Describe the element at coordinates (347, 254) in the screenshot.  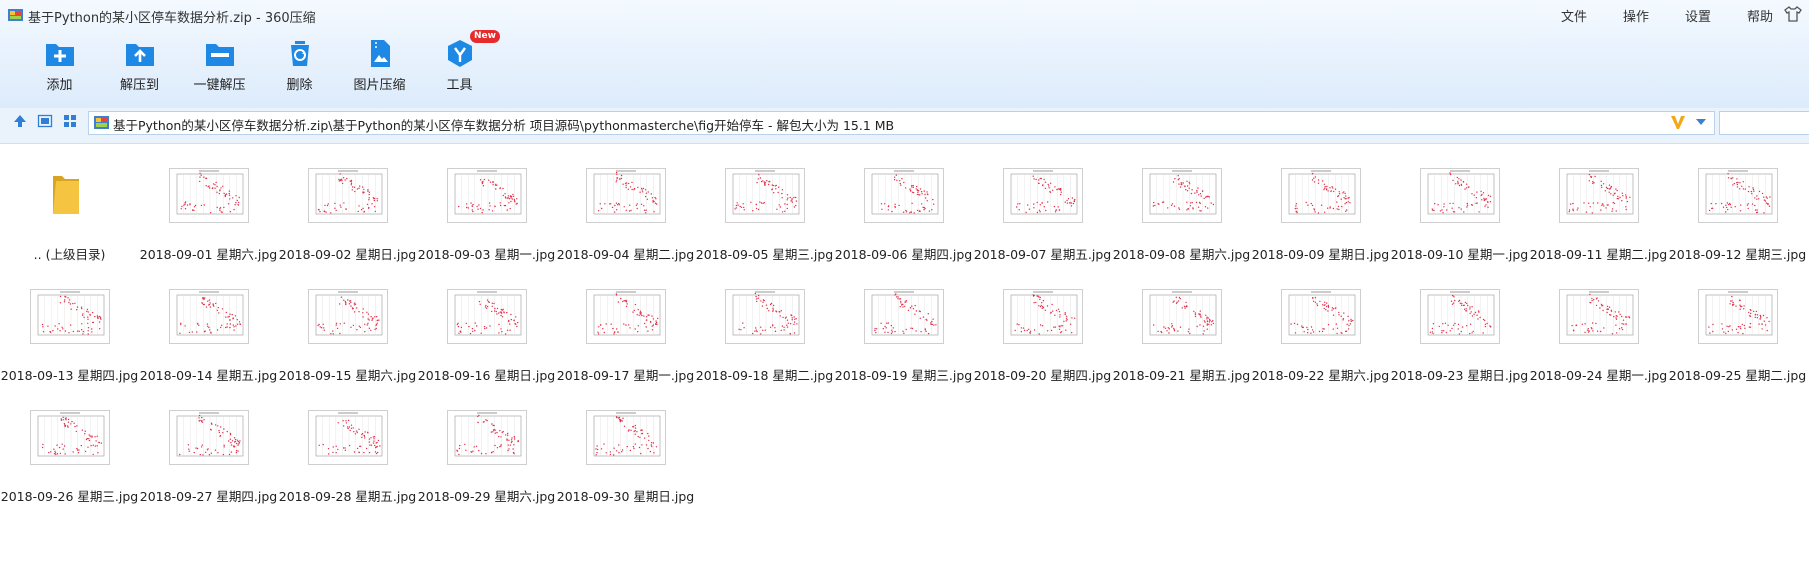
I see `file-name-label: 2018-09-02 星期日.jpg` at that location.